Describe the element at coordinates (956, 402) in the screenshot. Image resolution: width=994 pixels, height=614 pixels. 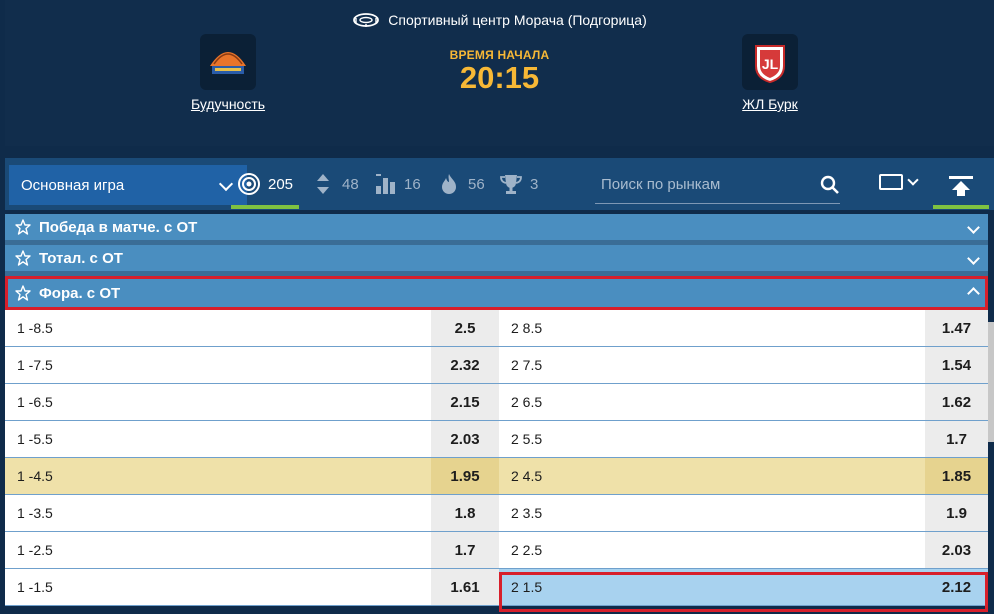
I see `odd-button: 1.62` at that location.